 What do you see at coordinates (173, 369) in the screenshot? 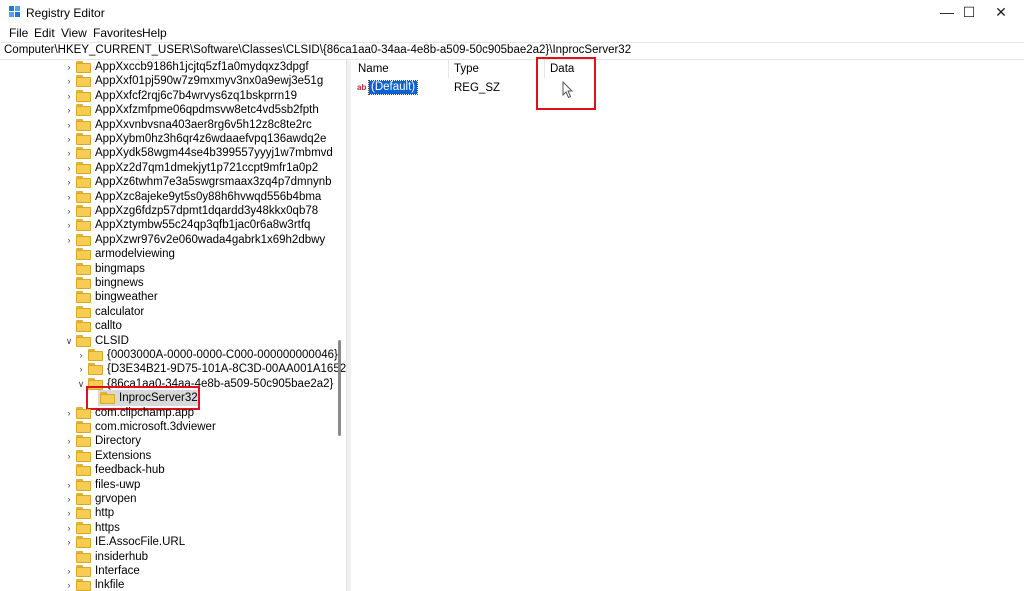
I see `tree-item: › {D3E34B21-9D75-101A-8C3D-00AA001A1652}` at bounding box center [173, 369].